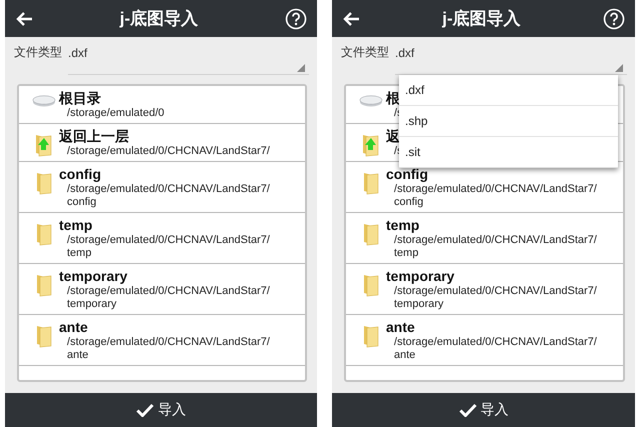  Describe the element at coordinates (393, 136) in the screenshot. I see `folder-name: 返` at that location.